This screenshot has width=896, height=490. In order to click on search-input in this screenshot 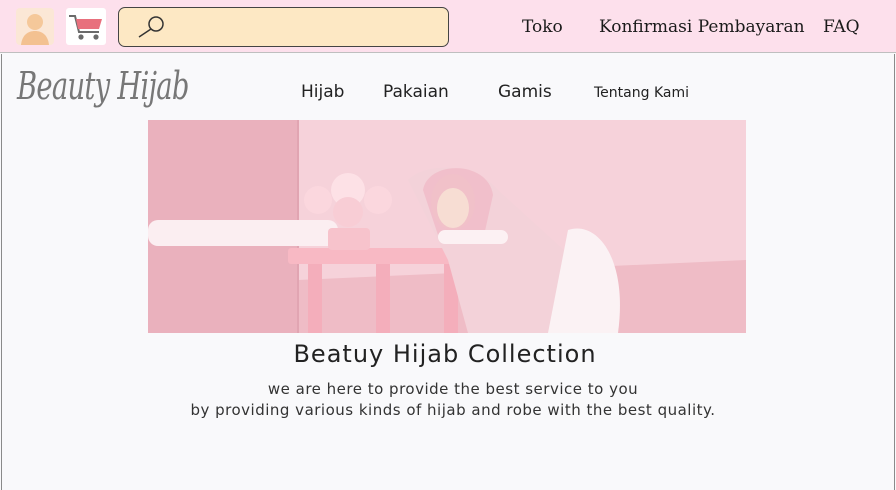, I will do `click(306, 27)`.